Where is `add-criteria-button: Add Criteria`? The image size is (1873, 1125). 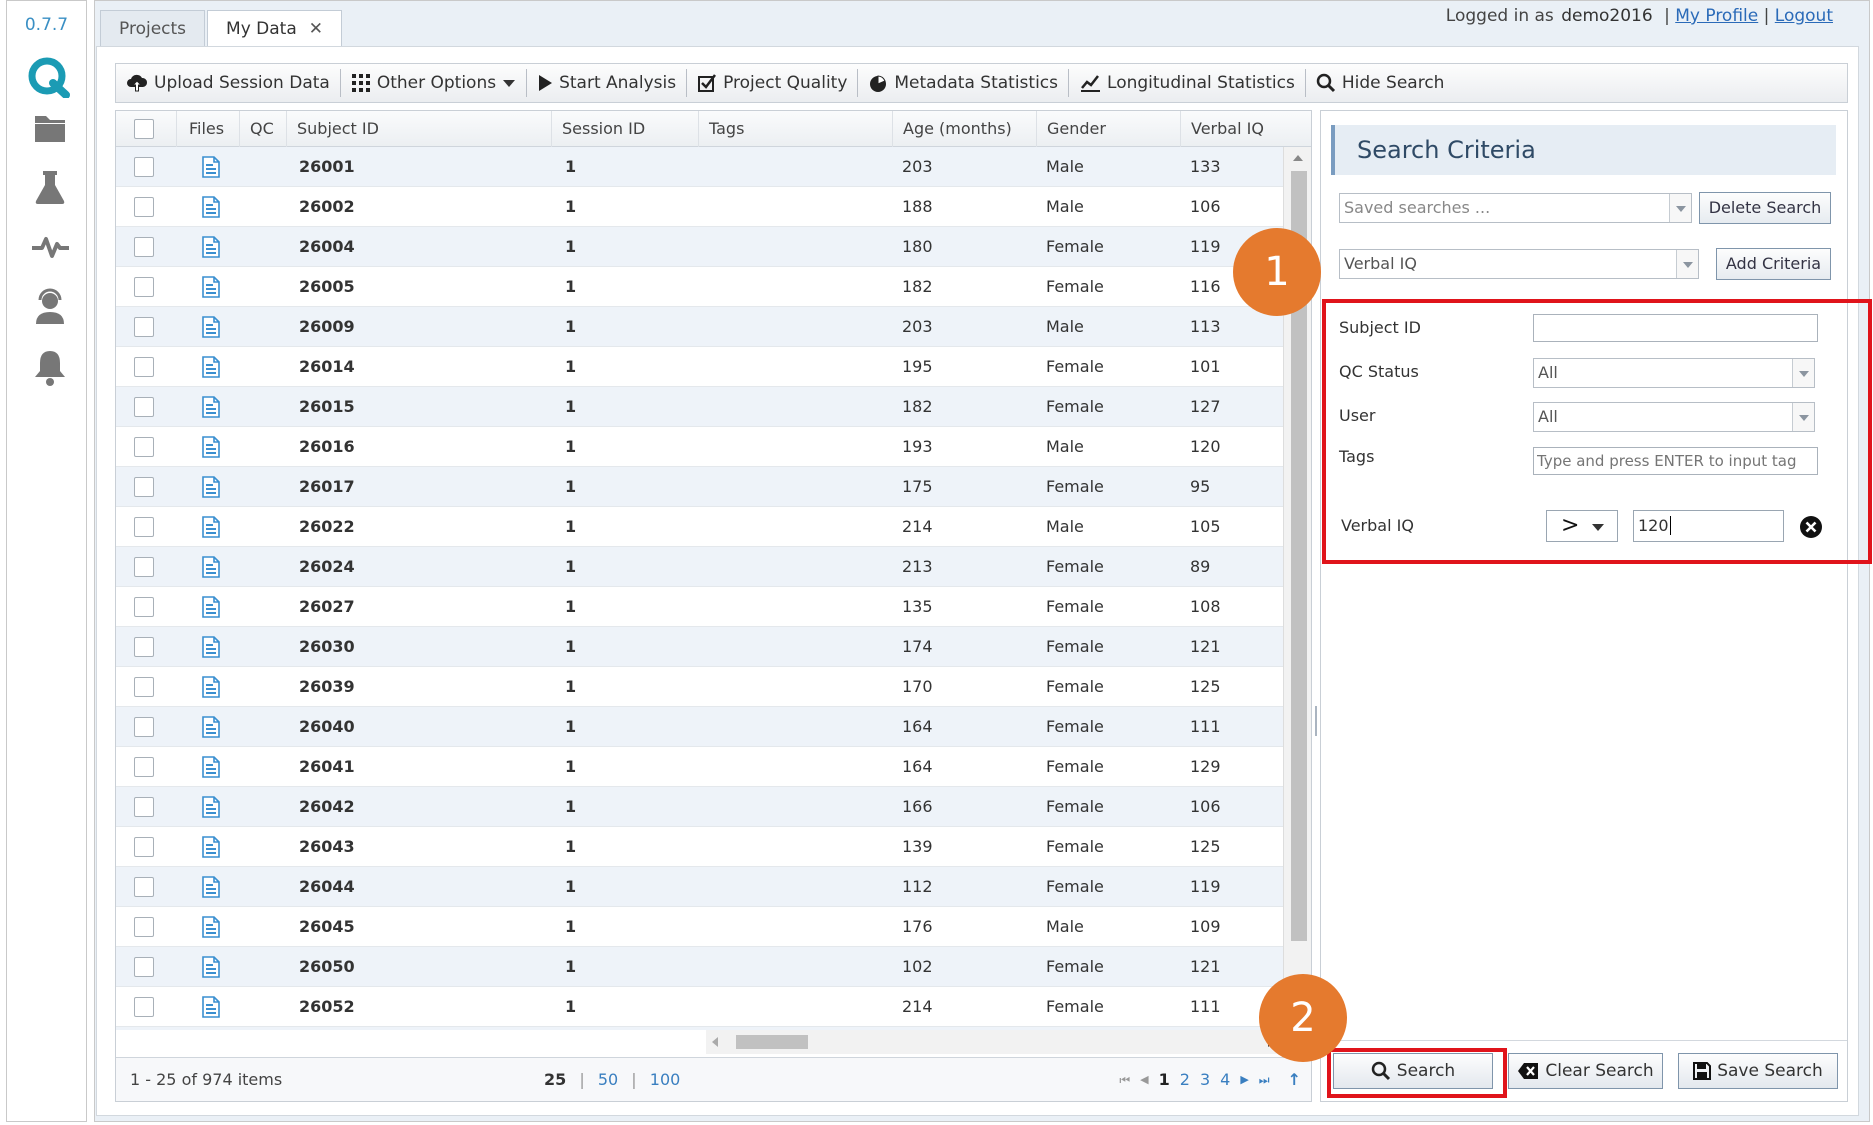 add-criteria-button: Add Criteria is located at coordinates (1773, 264).